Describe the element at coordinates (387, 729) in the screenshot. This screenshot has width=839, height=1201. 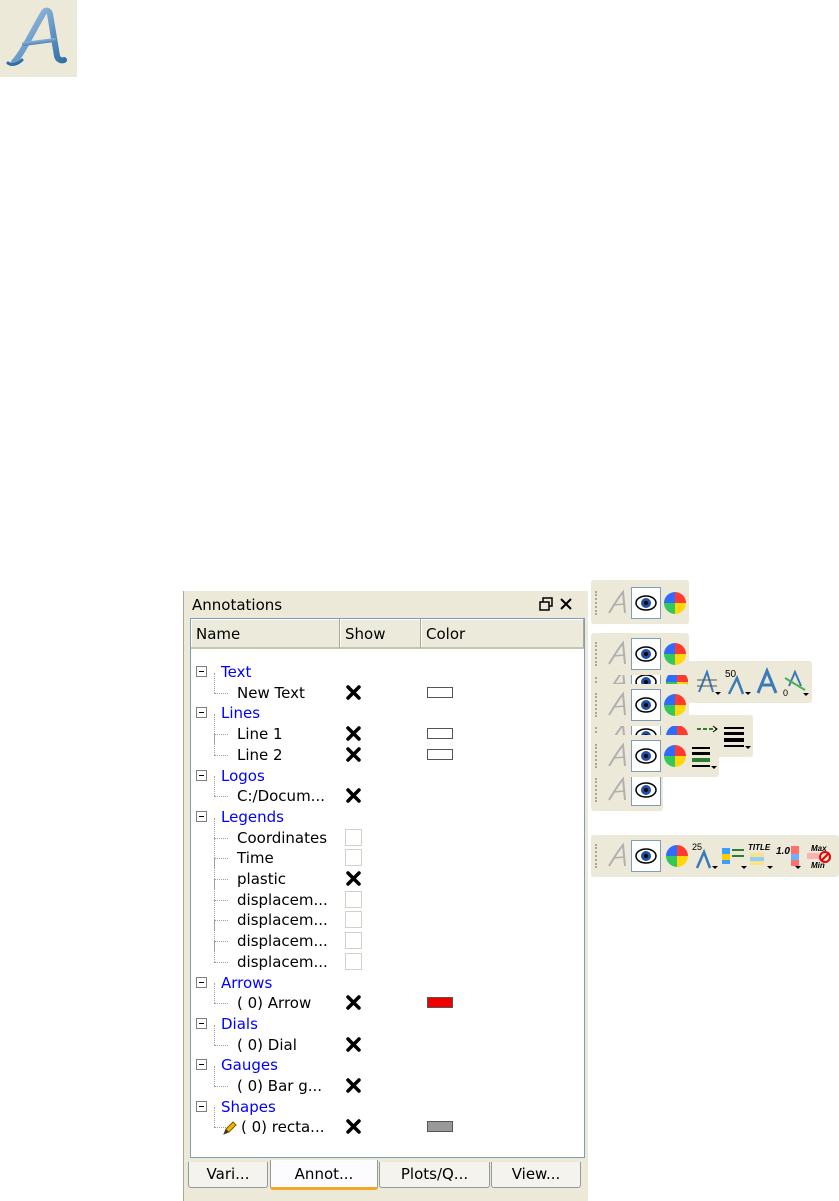
I see `tree-item: Line 1` at that location.